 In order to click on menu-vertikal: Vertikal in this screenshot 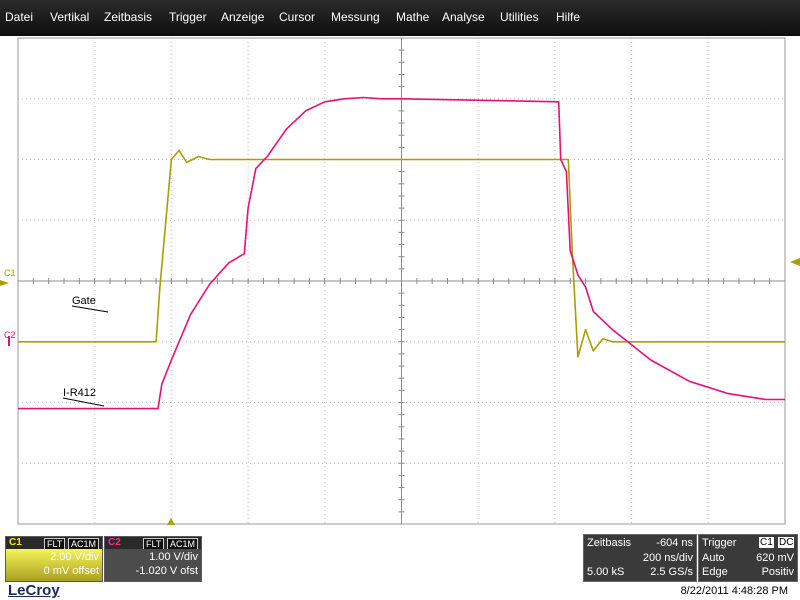, I will do `click(69, 17)`.